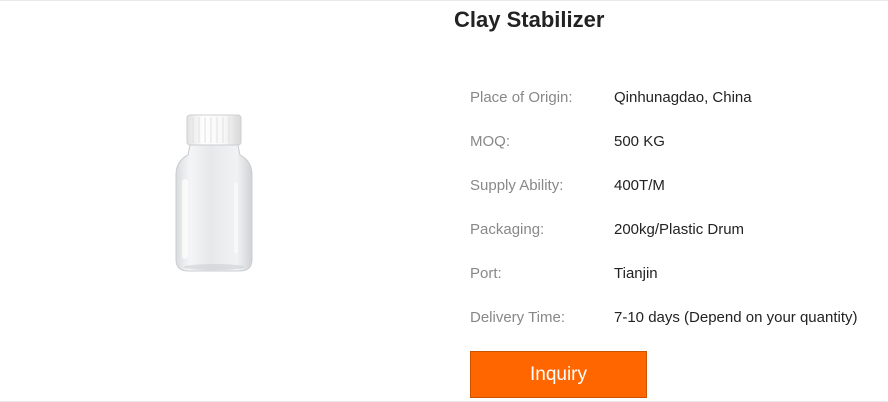 The image size is (888, 402). What do you see at coordinates (518, 317) in the screenshot?
I see `spec-label: Delivery Time:` at bounding box center [518, 317].